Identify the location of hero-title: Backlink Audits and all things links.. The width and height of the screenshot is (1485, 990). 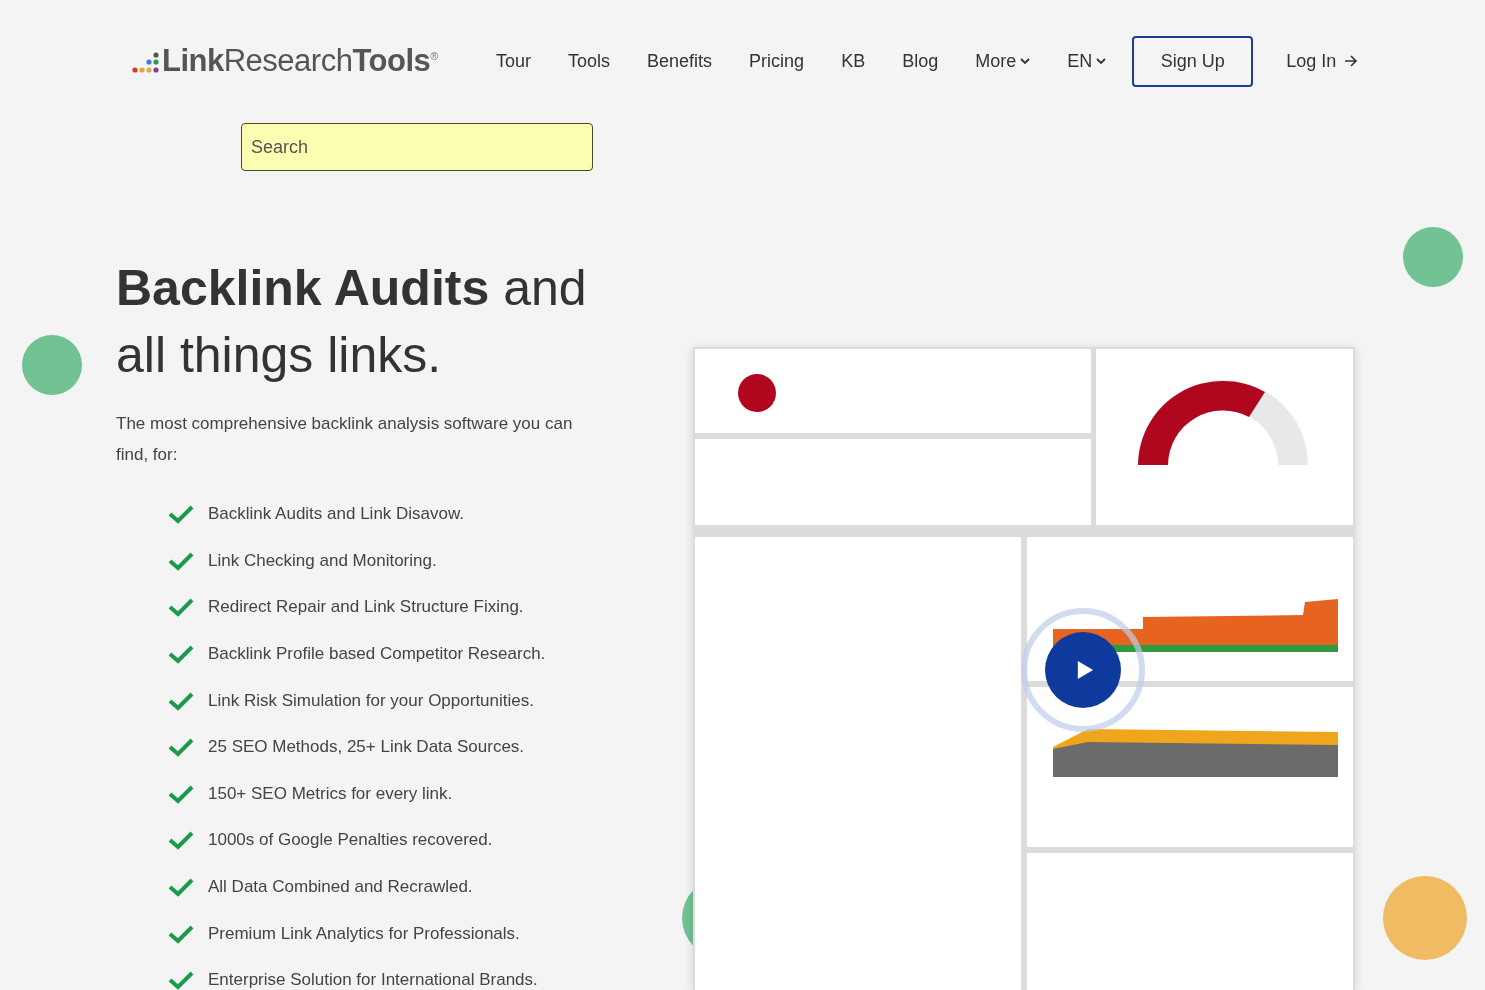
(352, 322).